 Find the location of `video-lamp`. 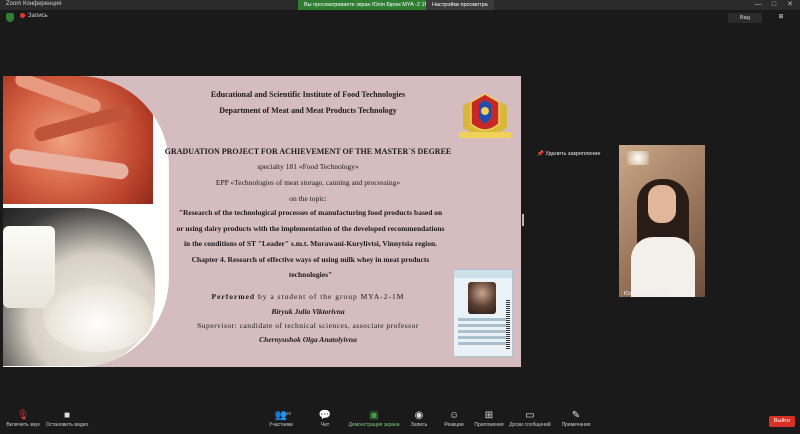

video-lamp is located at coordinates (638, 158).